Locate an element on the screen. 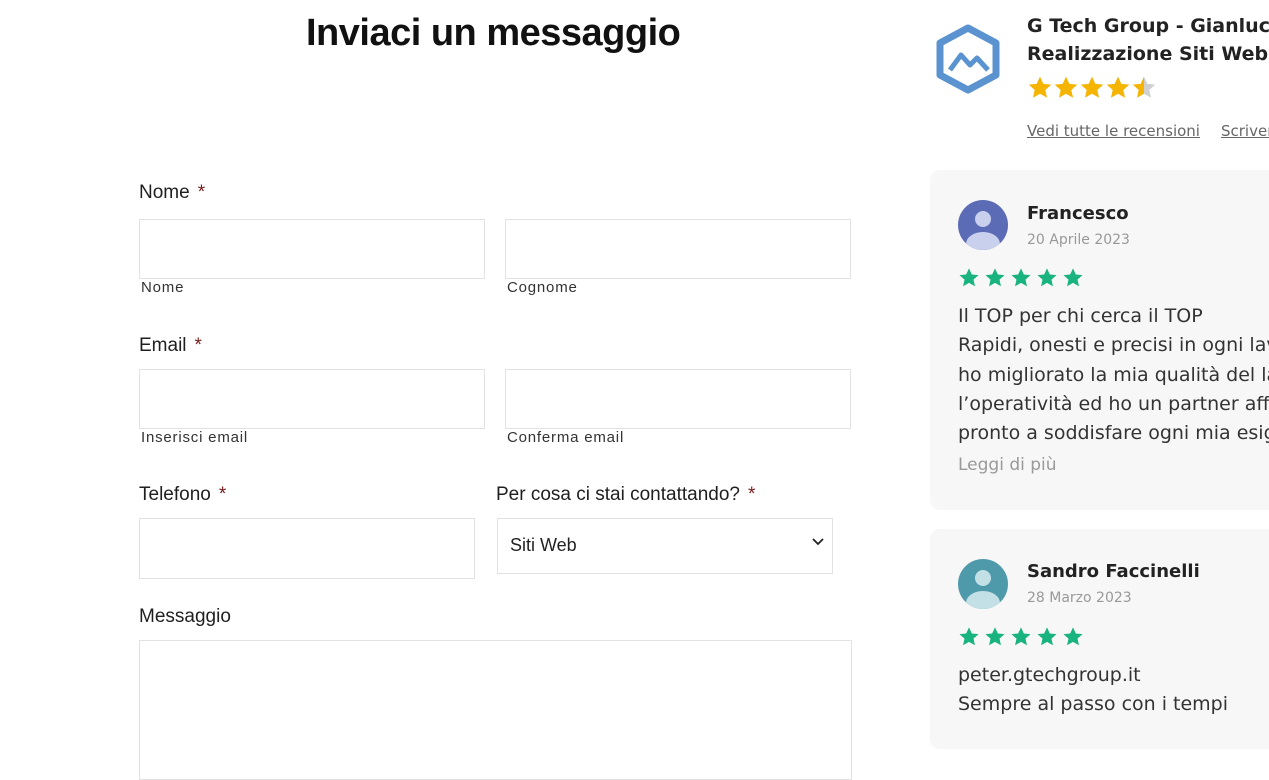  phone-label-text: Telefono is located at coordinates (175, 494).